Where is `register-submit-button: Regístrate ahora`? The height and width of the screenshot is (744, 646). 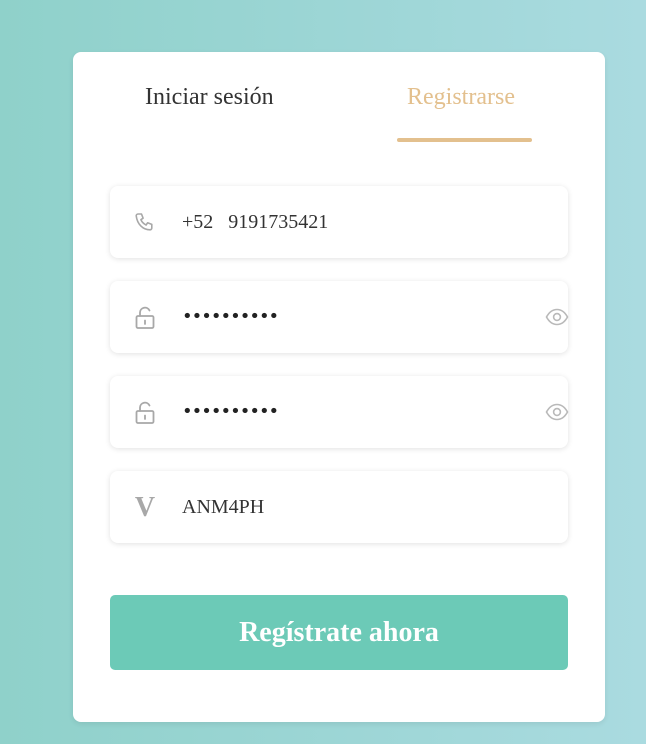 register-submit-button: Regístrate ahora is located at coordinates (339, 632).